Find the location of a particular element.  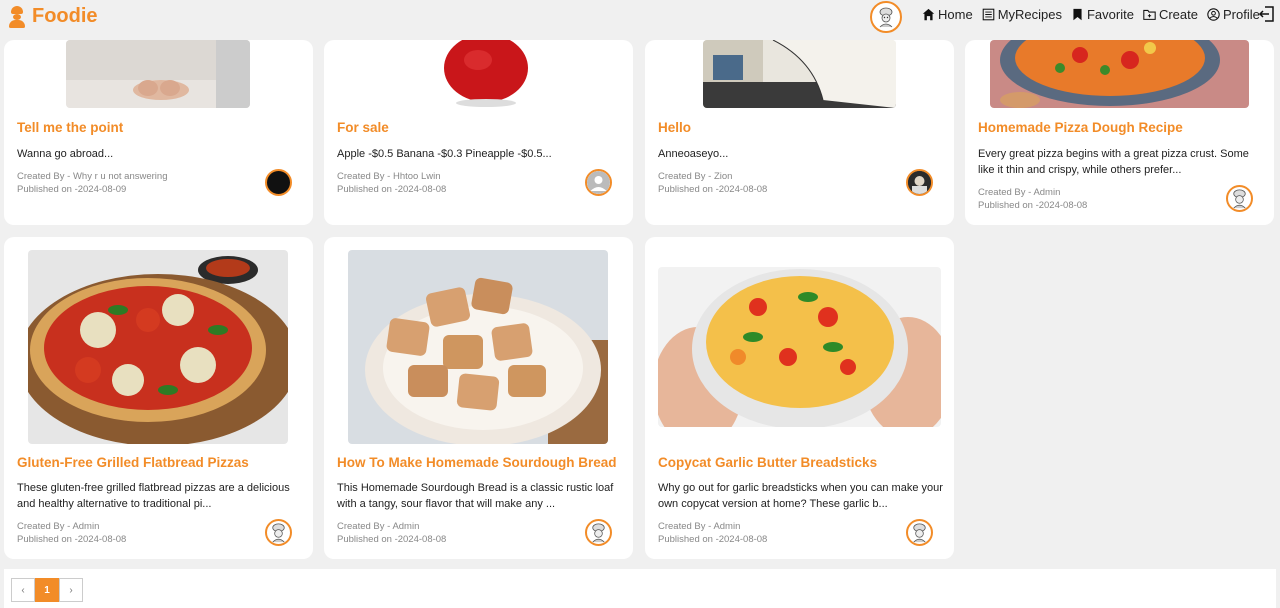

nav-profile-label: Profile is located at coordinates (1241, 14).